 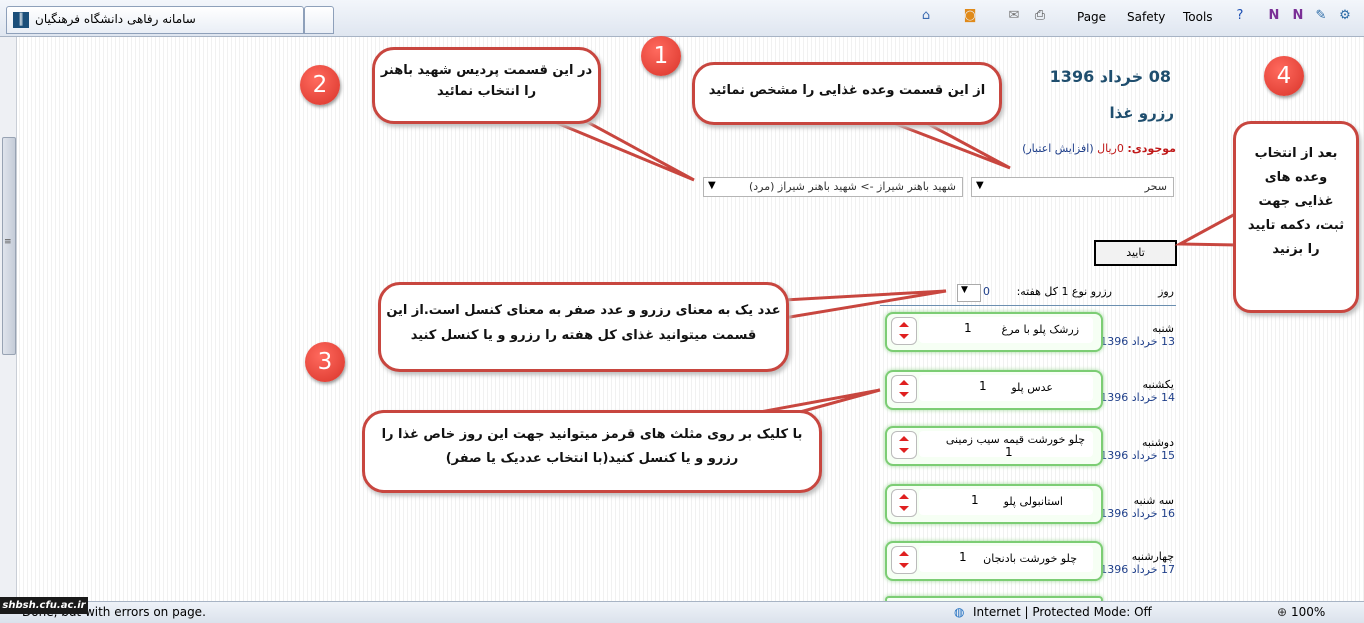 I want to click on callout-confirm-line5: را بزنید, so click(x=1296, y=249).